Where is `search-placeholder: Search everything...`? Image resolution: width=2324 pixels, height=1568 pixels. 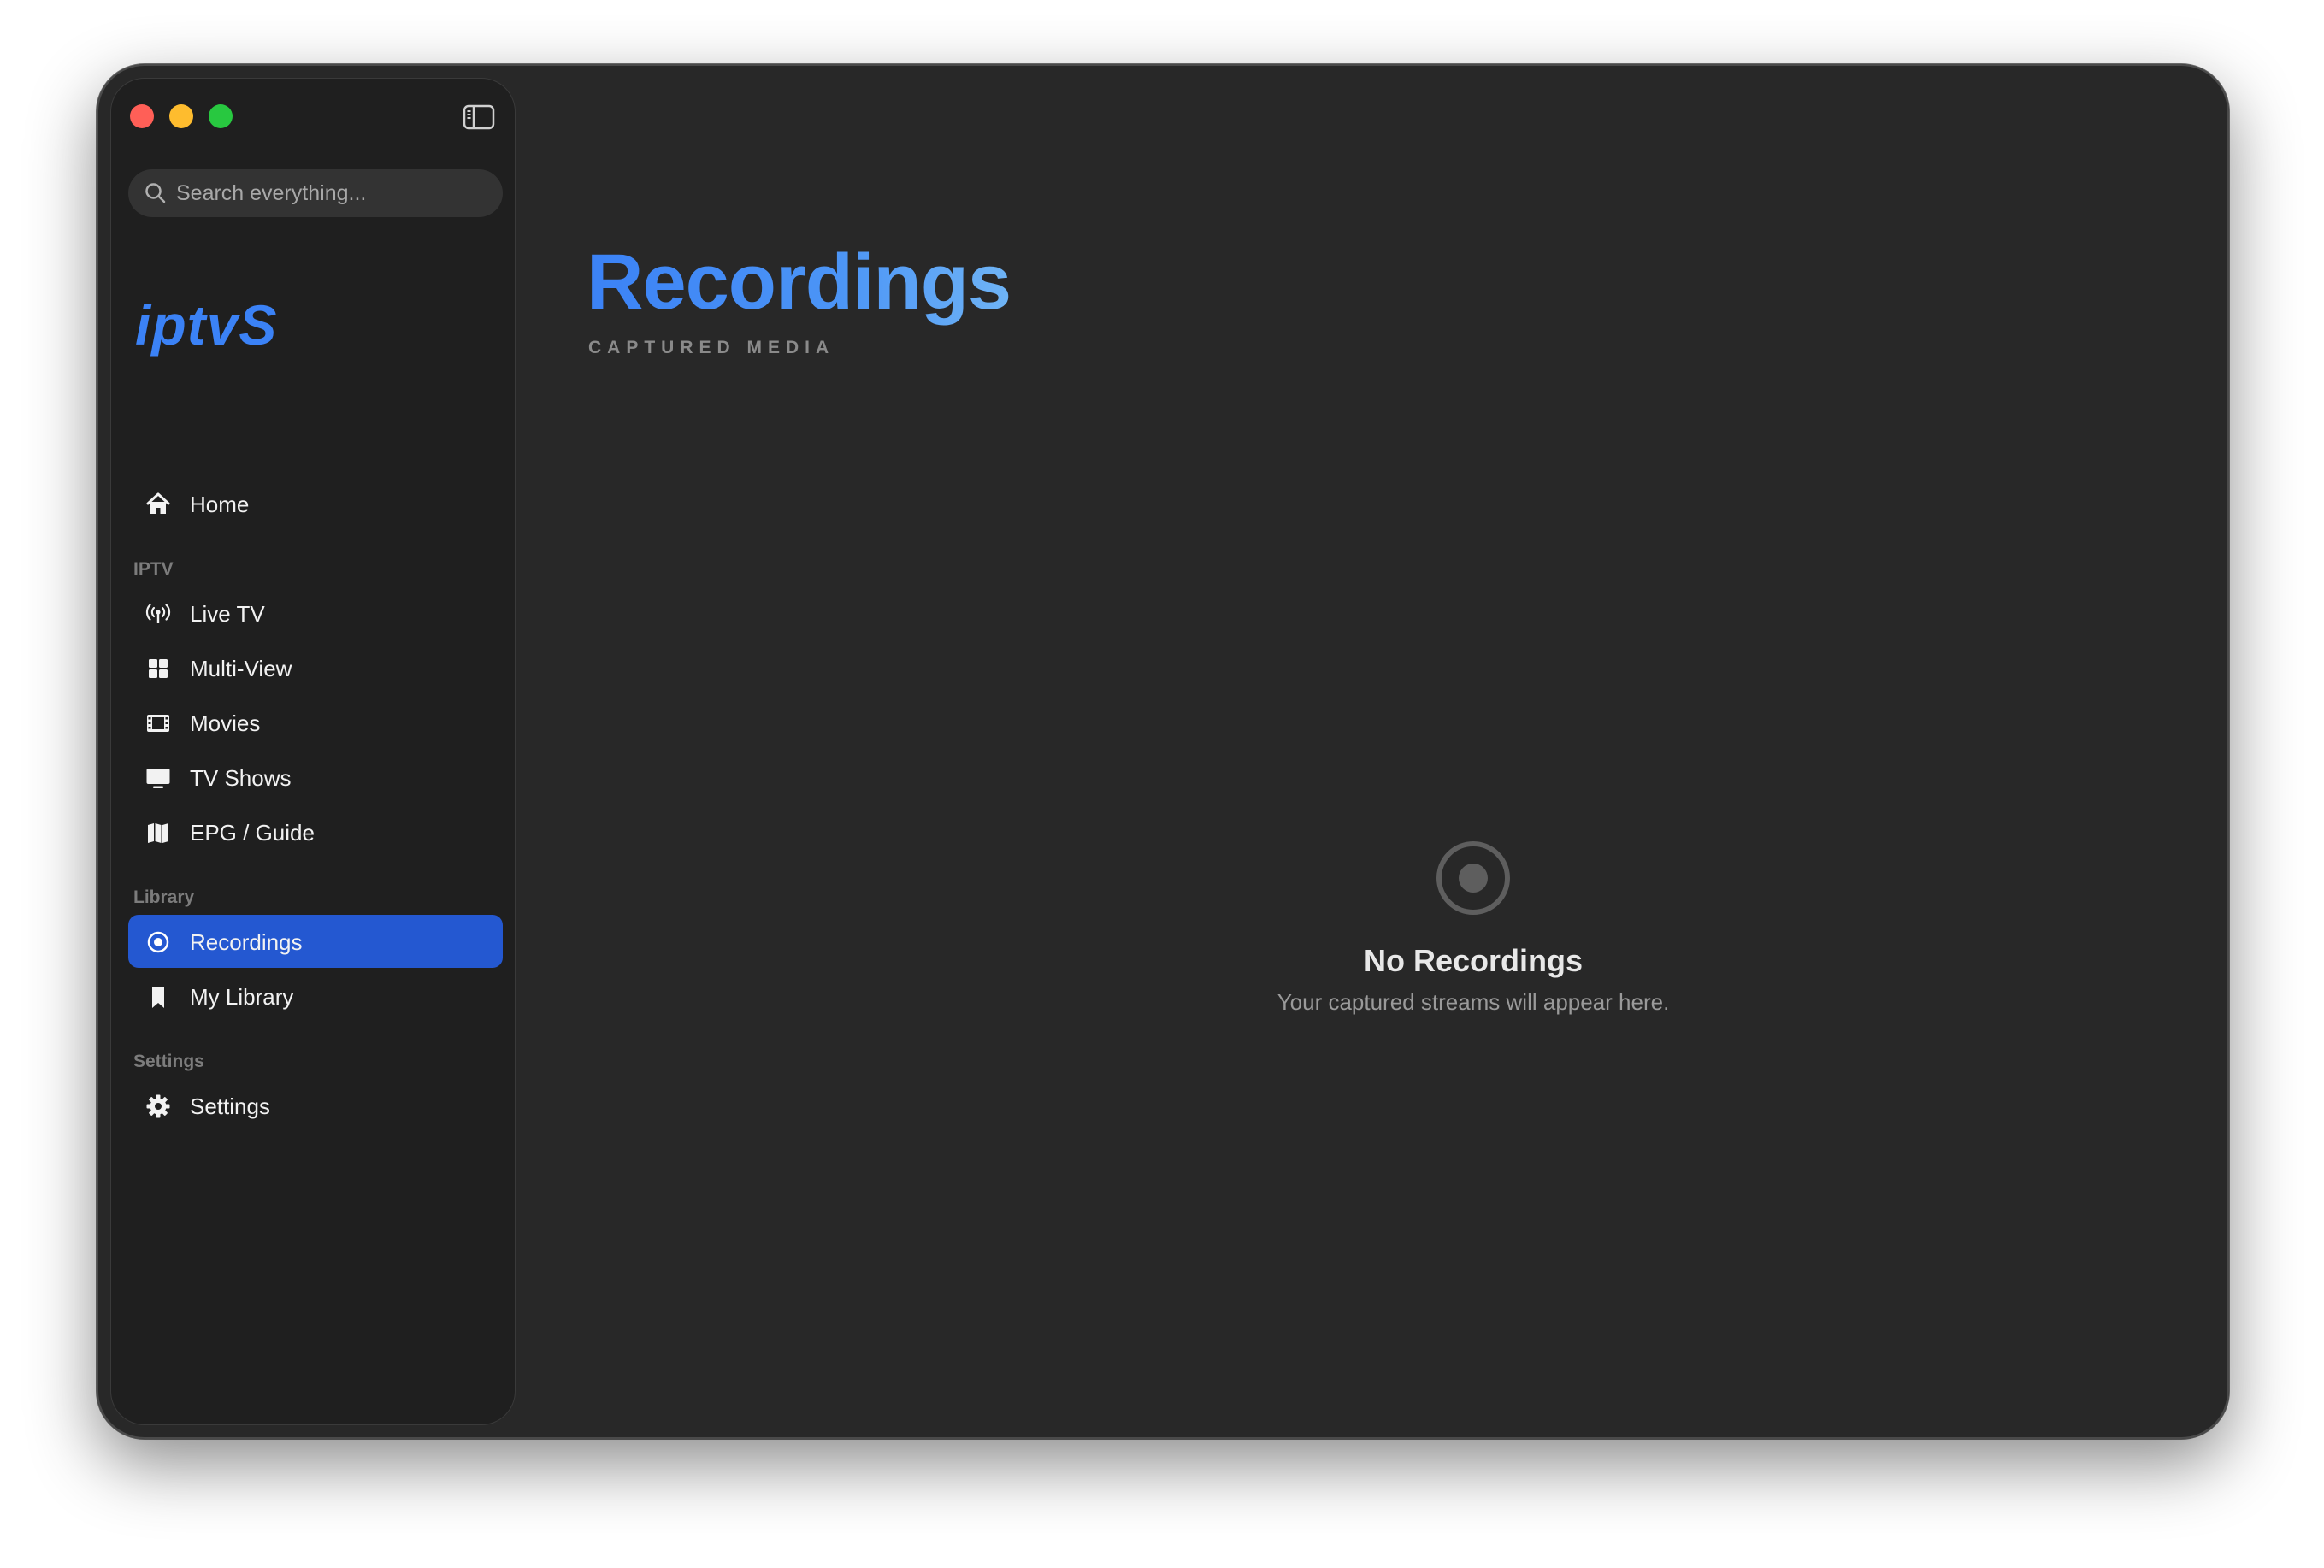
search-placeholder: Search everything... is located at coordinates (271, 193).